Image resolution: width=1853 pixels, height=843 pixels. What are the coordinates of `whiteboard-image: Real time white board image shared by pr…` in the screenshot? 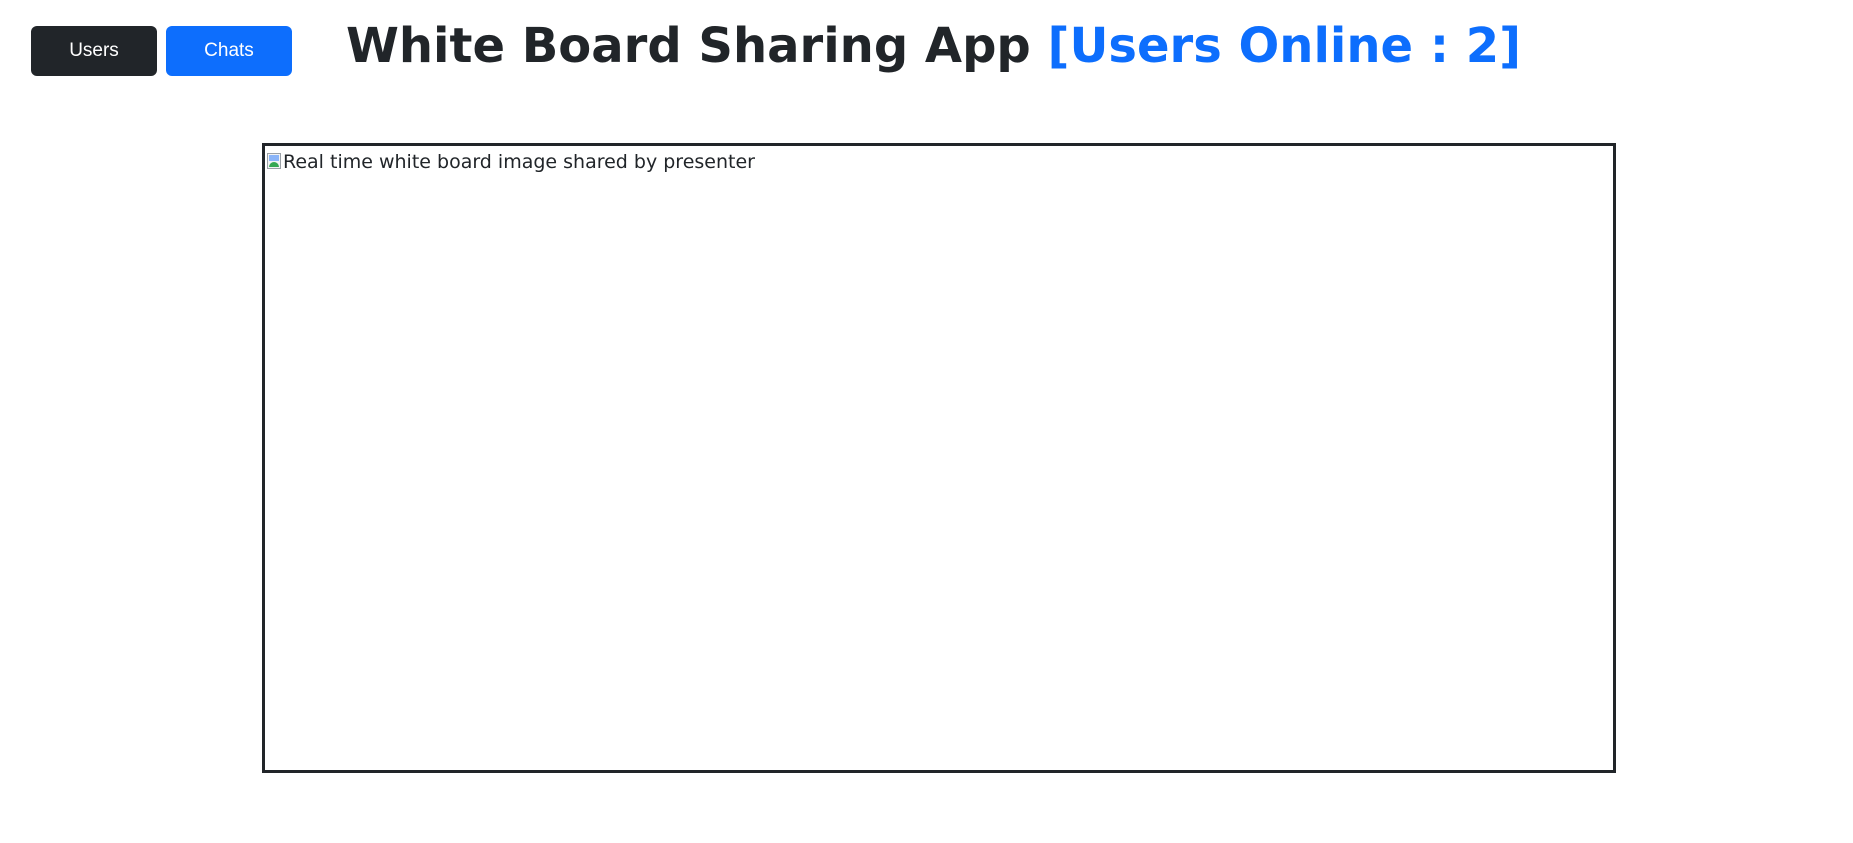 It's located at (511, 162).